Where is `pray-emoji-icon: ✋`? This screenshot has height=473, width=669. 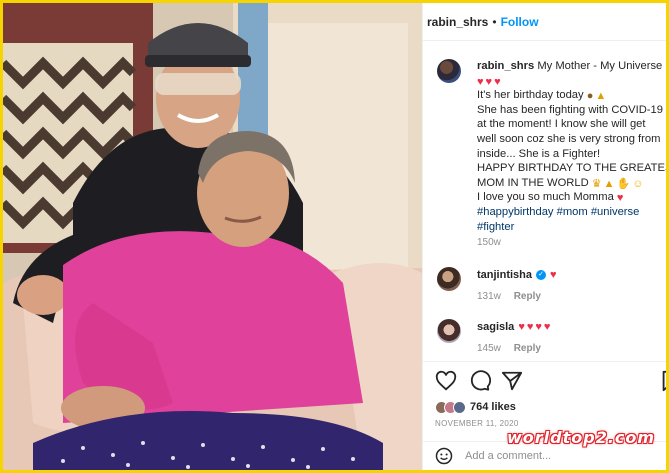 pray-emoji-icon: ✋ is located at coordinates (623, 183).